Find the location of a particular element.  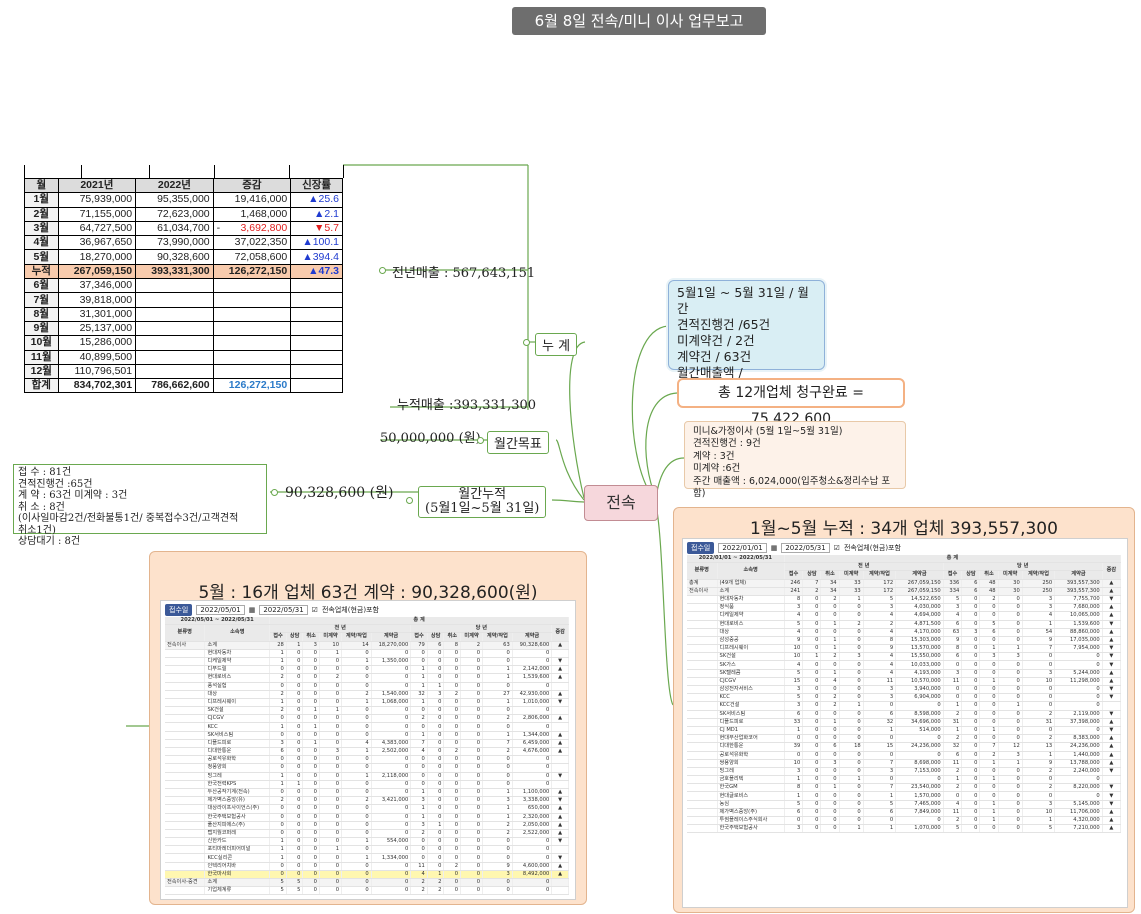

table-row: 정식품 3 0 0 0 3 4,030,000 3 0 0 0 3 7,680,000 ▲ is located at coordinates (904, 608).